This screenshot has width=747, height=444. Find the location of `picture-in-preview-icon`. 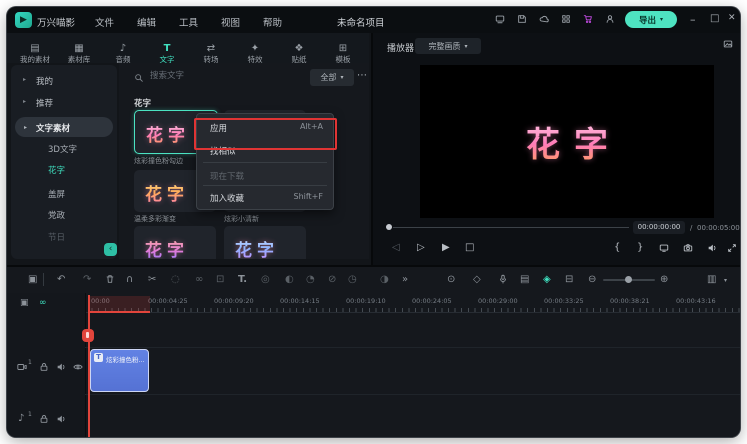

picture-in-preview-icon is located at coordinates (728, 44).